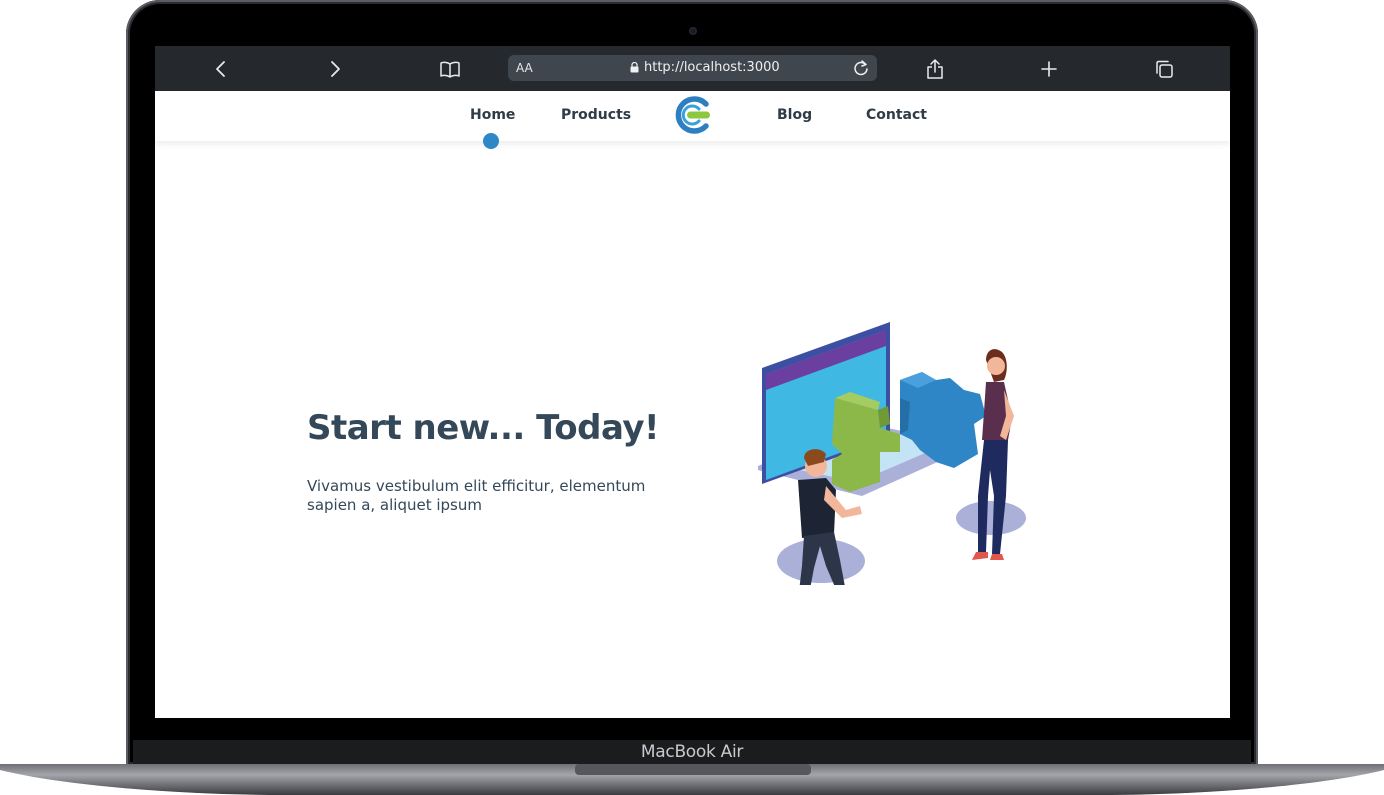 This screenshot has height=795, width=1384. I want to click on bookmarks-button, so click(450, 69).